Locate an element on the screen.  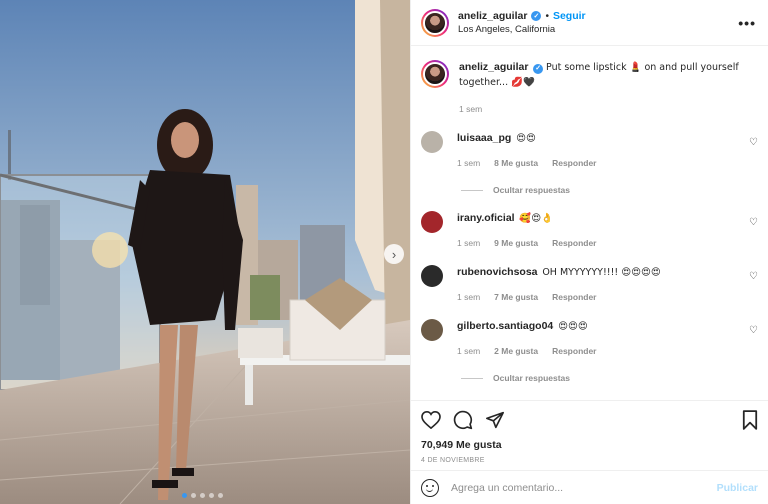
comment-text: 😍😍😍 is located at coordinates (573, 326).